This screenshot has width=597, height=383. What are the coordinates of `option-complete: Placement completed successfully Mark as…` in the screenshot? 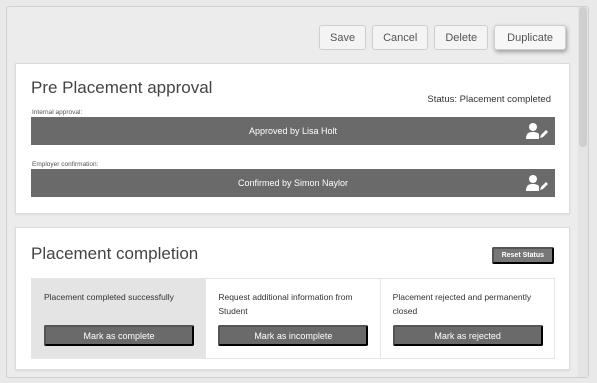 It's located at (119, 318).